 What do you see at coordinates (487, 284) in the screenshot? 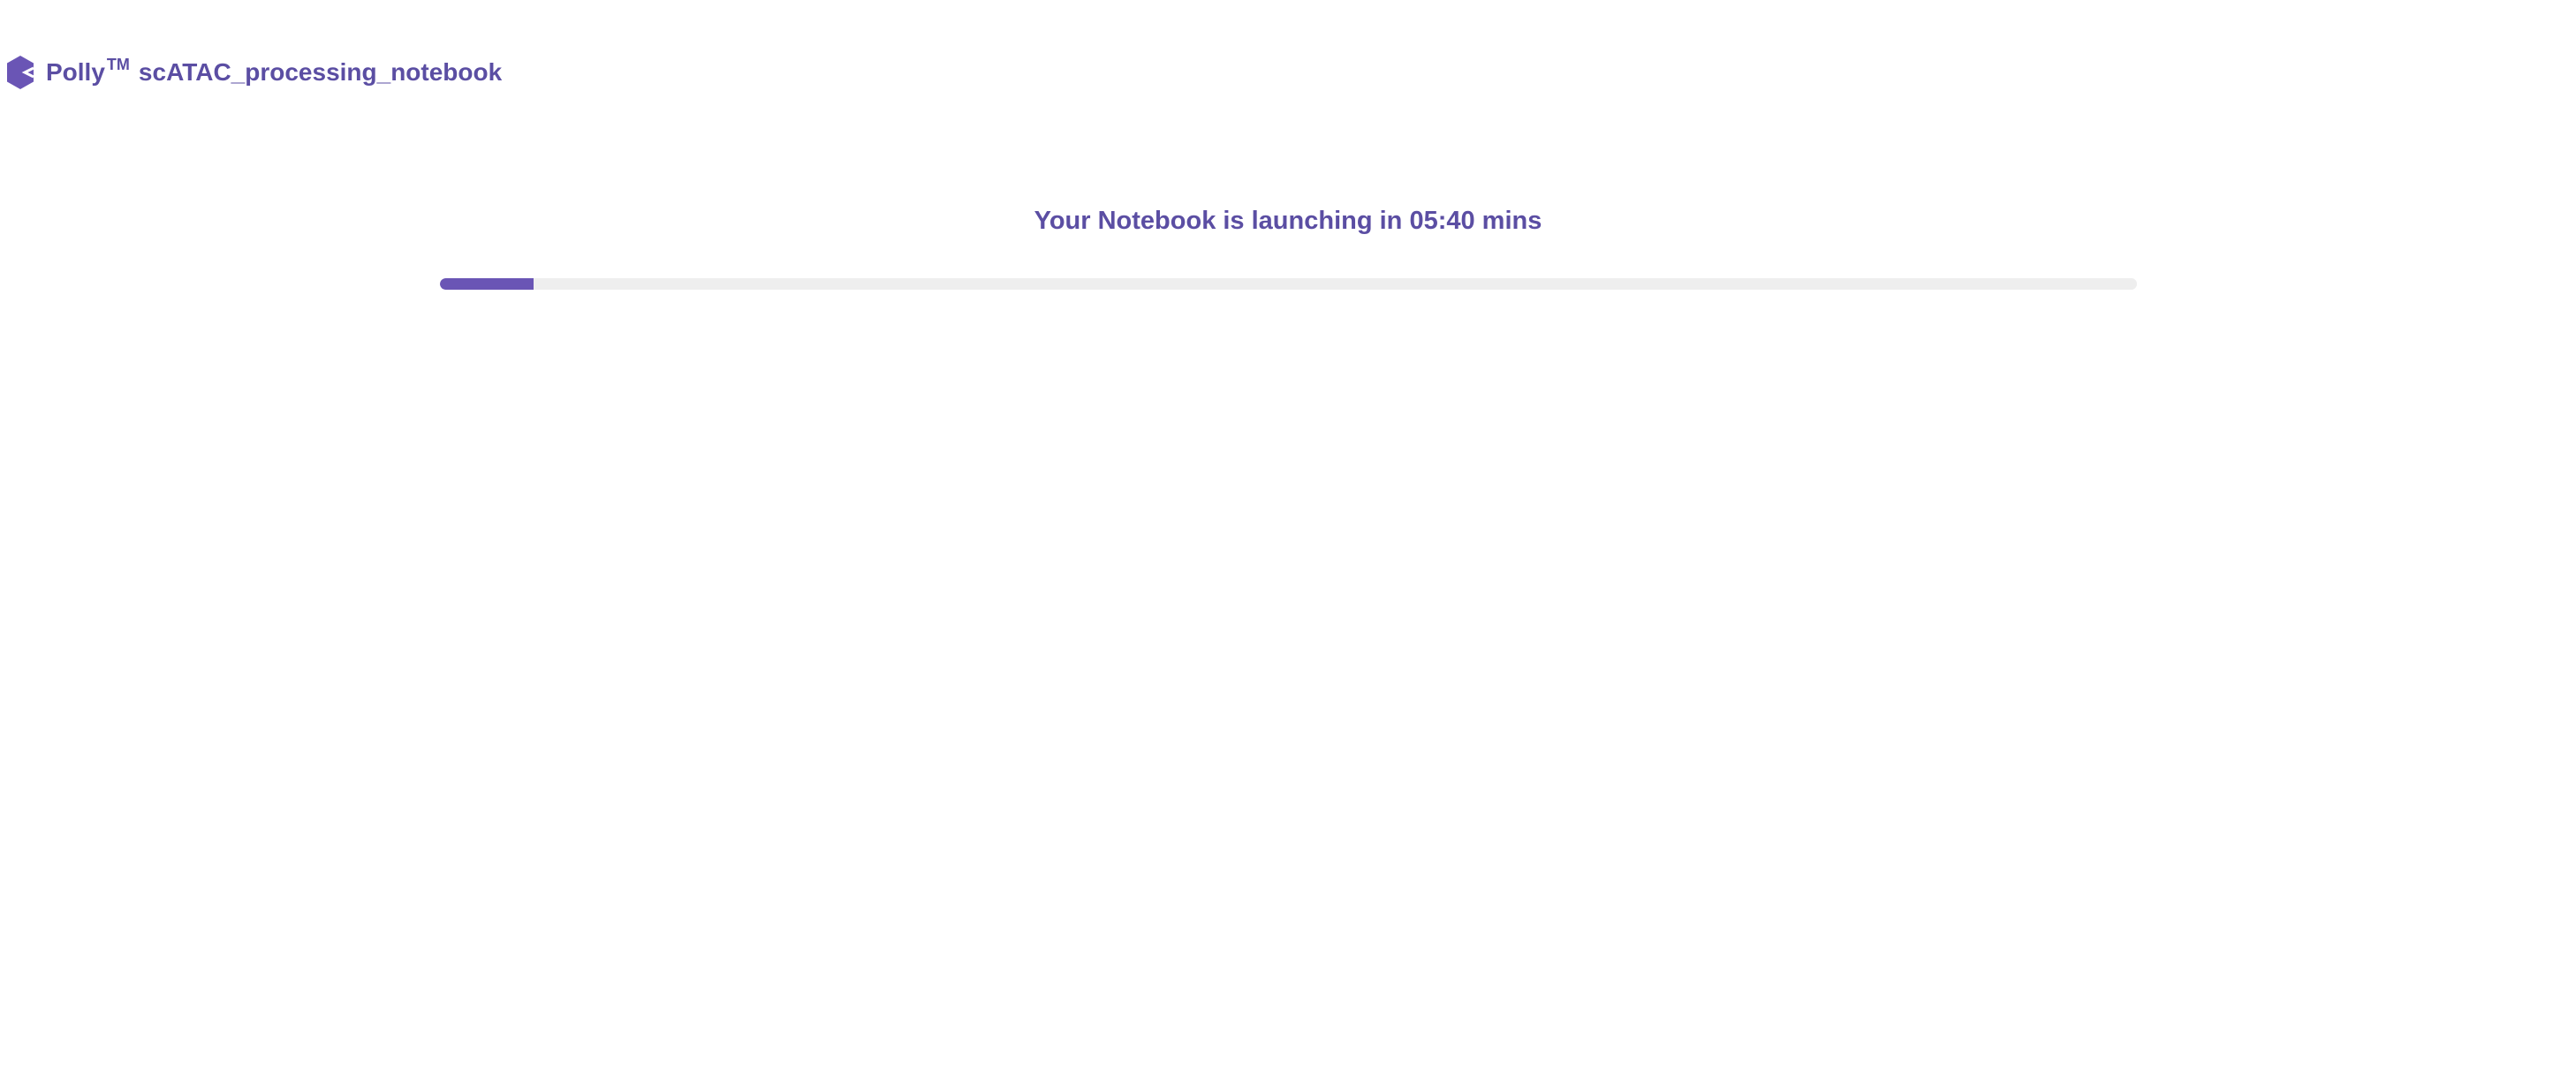
I see `launch-progress-fill` at bounding box center [487, 284].